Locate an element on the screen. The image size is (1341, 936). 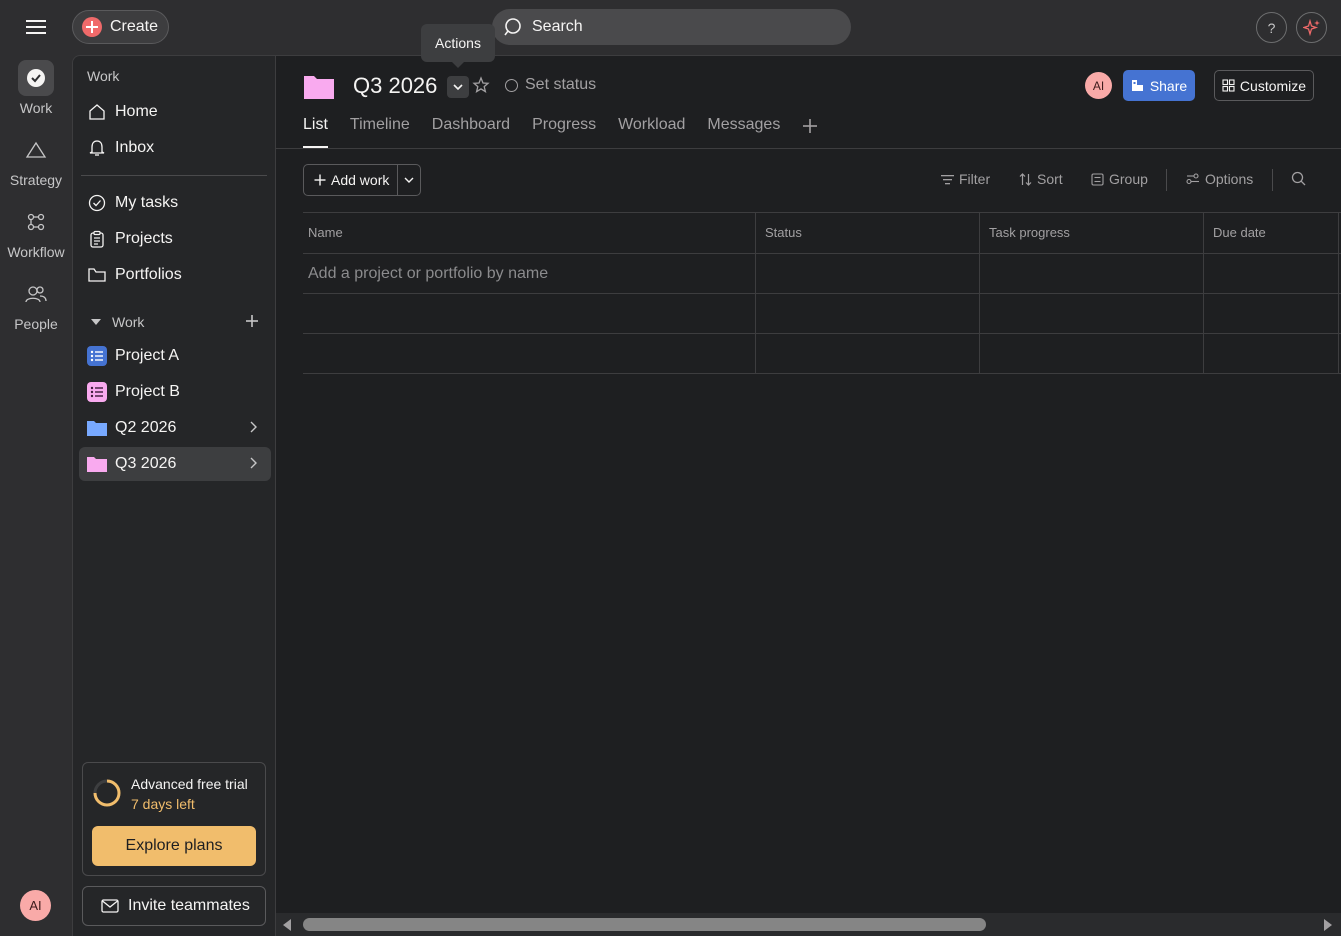
add-work-label: Add work is located at coordinates (360, 180).